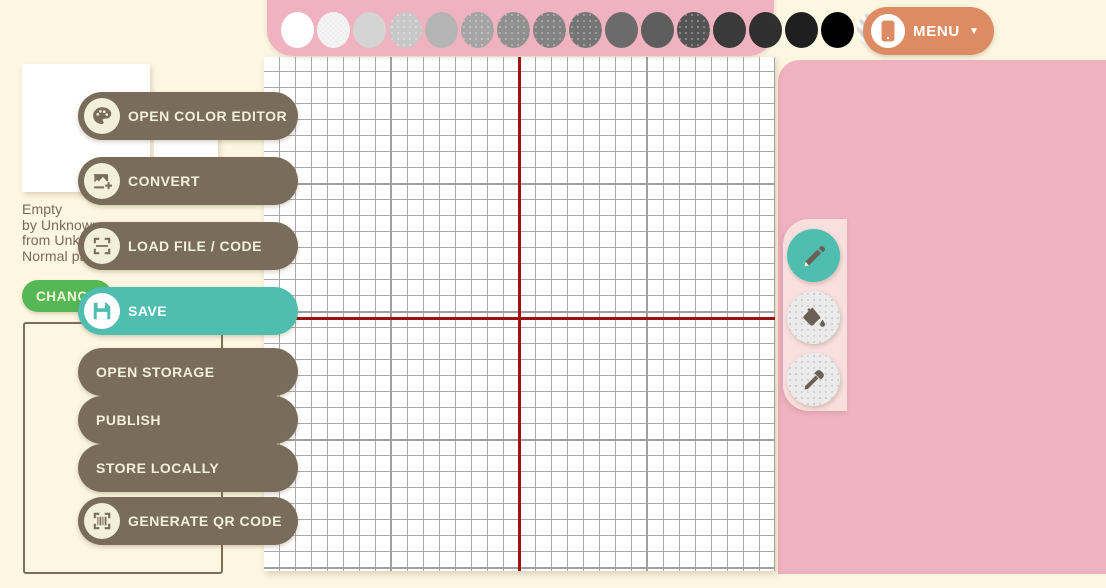 This screenshot has height=588, width=1106. I want to click on floppy-disk-icon, so click(102, 311).